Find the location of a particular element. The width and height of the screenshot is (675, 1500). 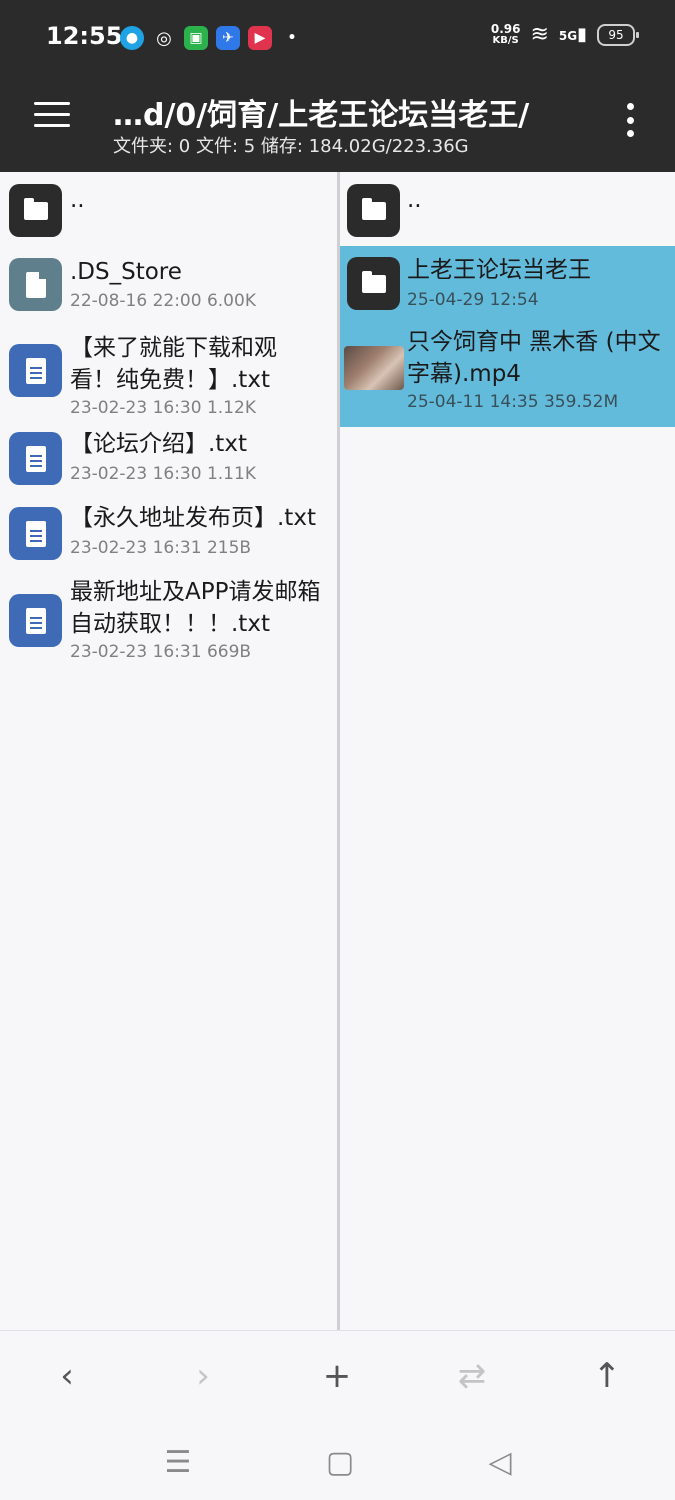

net-speed: 0.96 KB/S is located at coordinates (506, 35).